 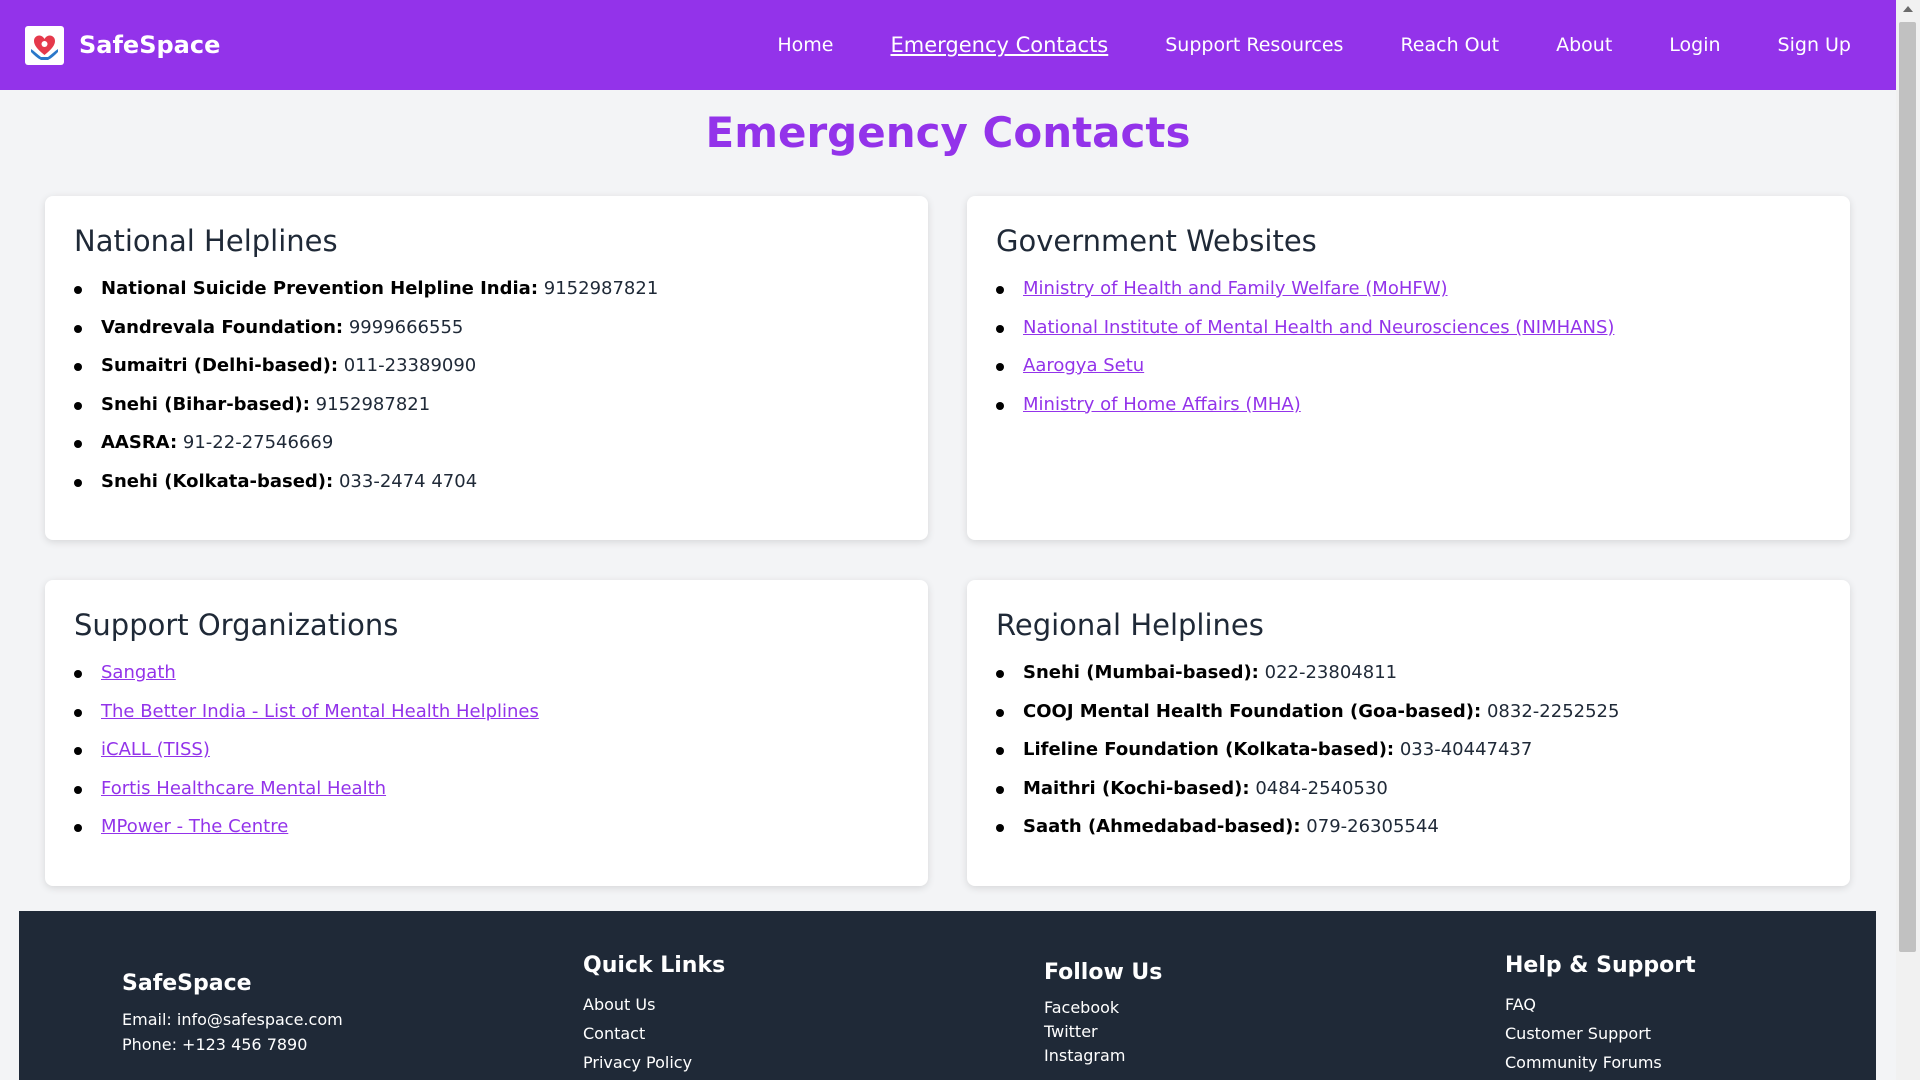 I want to click on scroll-up-arrow-icon, so click(x=1908, y=9).